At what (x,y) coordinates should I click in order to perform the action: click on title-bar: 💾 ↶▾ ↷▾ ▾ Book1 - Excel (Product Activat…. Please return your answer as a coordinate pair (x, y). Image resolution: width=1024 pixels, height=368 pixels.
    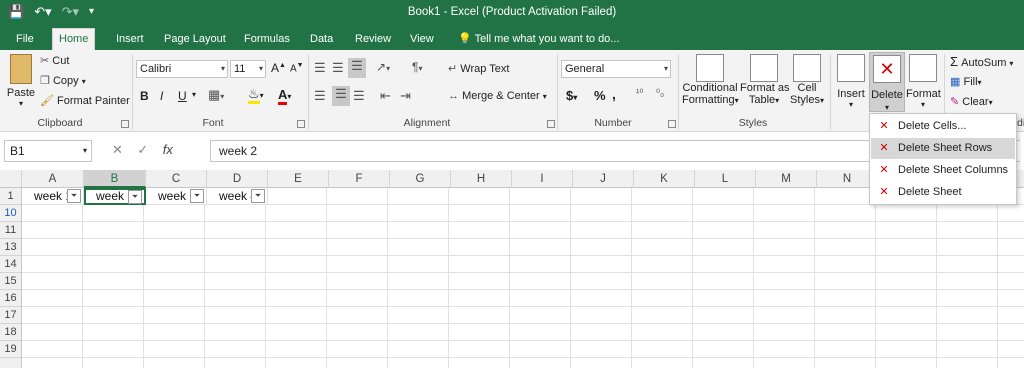
    Looking at the image, I should click on (512, 13).